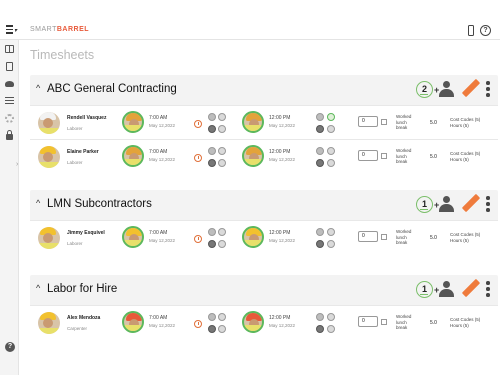  What do you see at coordinates (62, 55) in the screenshot?
I see `page-title: Timesheets` at bounding box center [62, 55].